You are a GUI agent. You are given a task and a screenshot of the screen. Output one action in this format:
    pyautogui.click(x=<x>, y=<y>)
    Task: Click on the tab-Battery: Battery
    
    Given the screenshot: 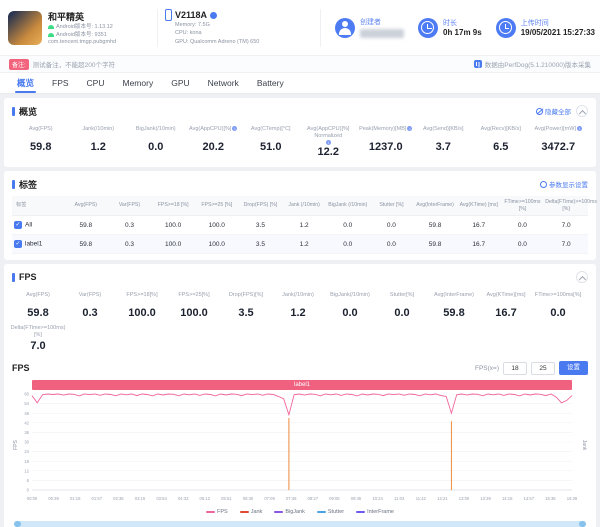 What is the action you would take?
    pyautogui.click(x=270, y=83)
    